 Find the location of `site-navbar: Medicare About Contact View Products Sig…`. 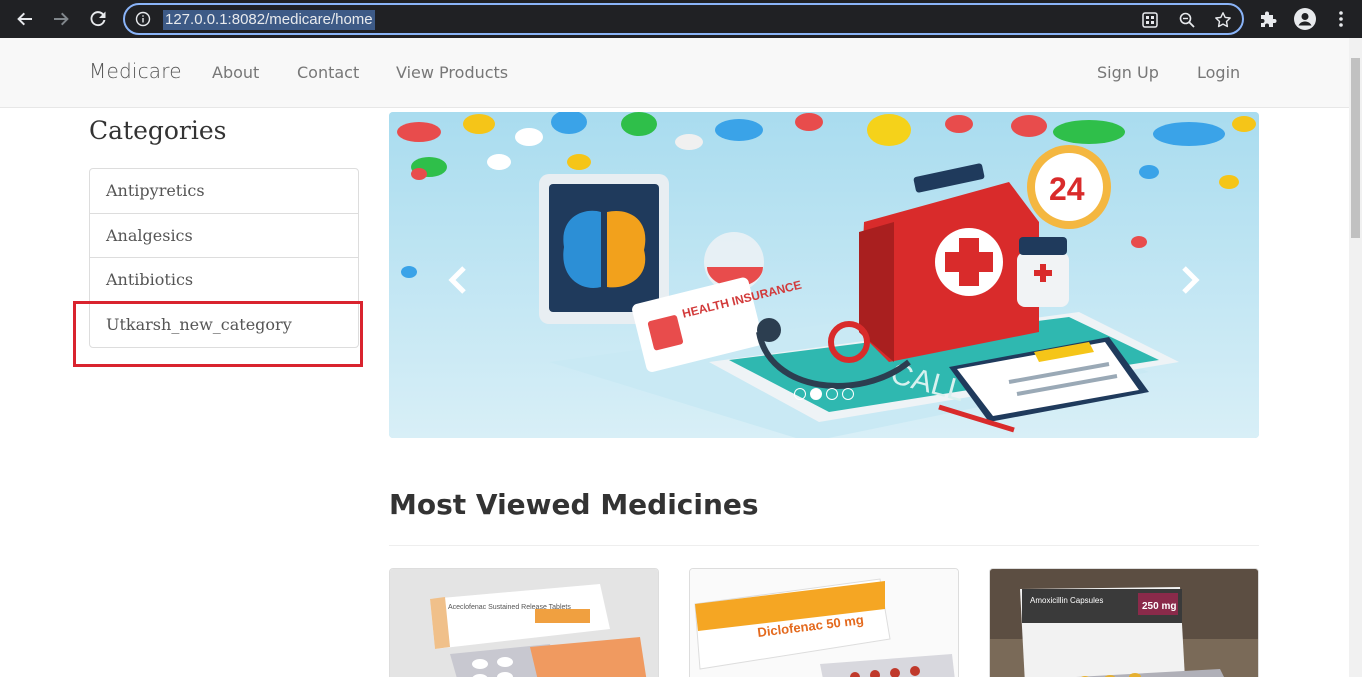

site-navbar: Medicare About Contact View Products Sig… is located at coordinates (674, 73).